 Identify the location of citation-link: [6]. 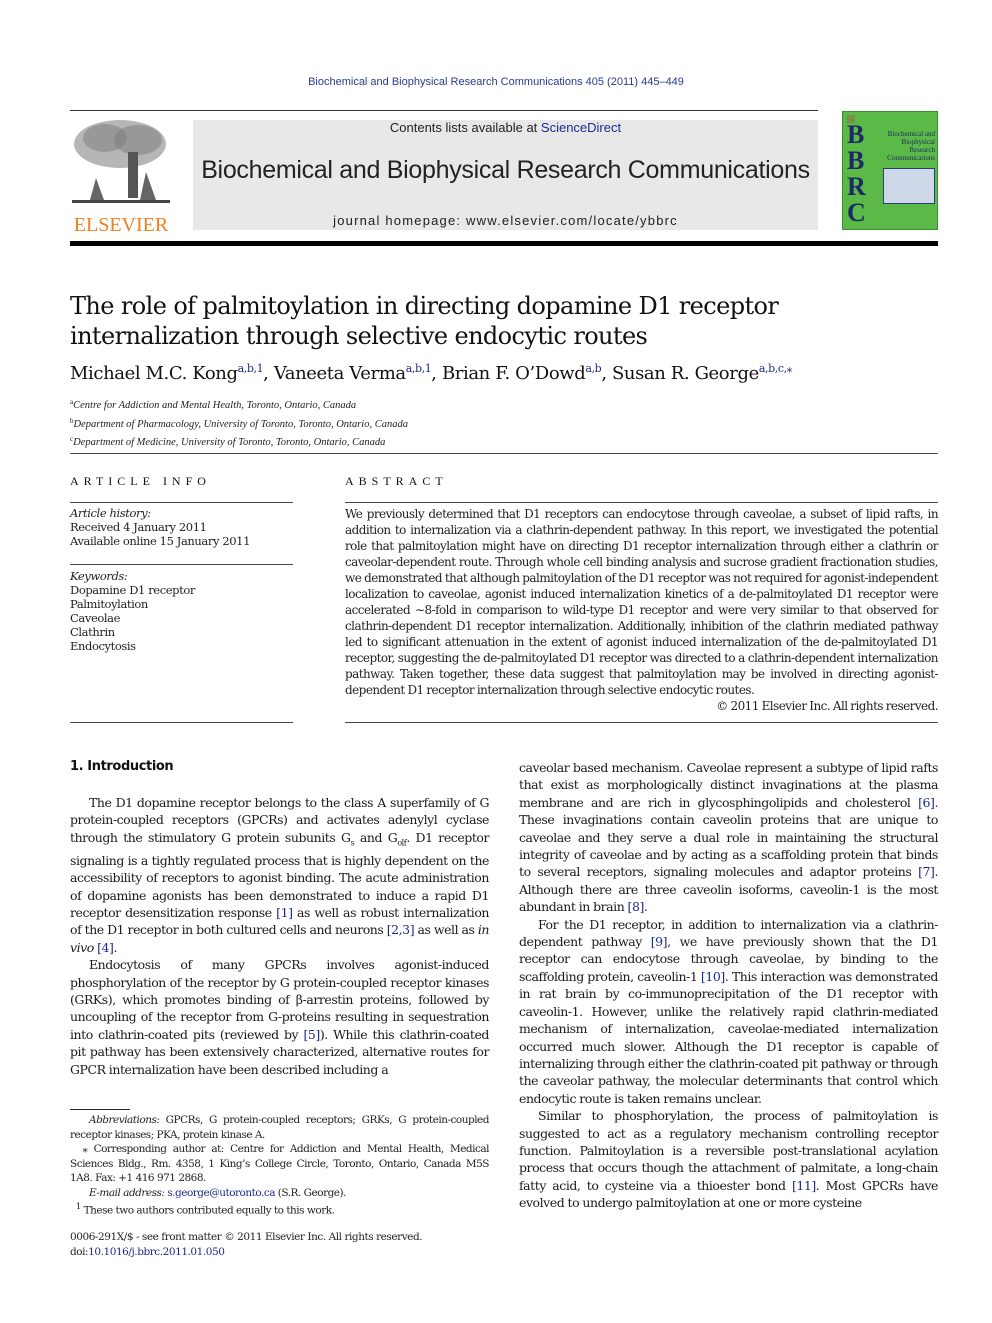
(926, 802).